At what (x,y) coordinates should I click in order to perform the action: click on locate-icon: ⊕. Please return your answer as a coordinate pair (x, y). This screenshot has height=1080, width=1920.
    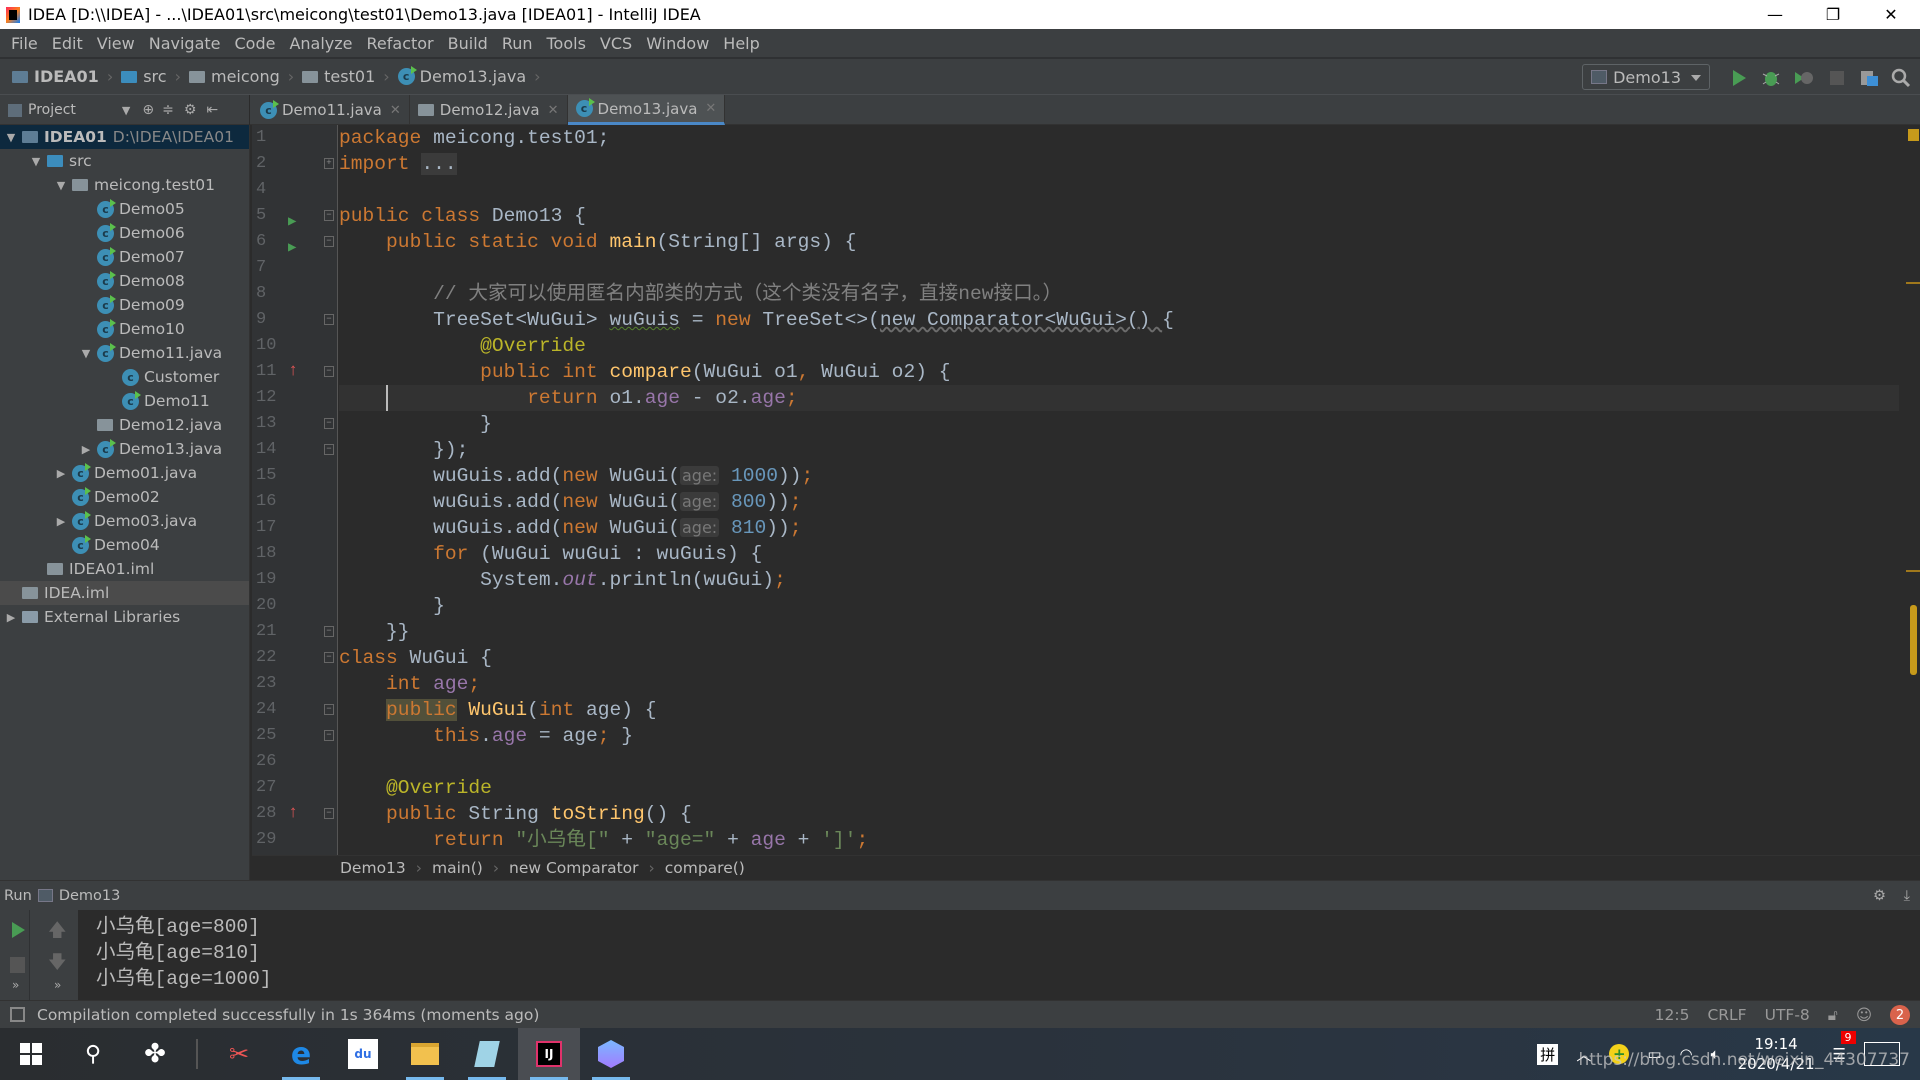
    Looking at the image, I should click on (148, 110).